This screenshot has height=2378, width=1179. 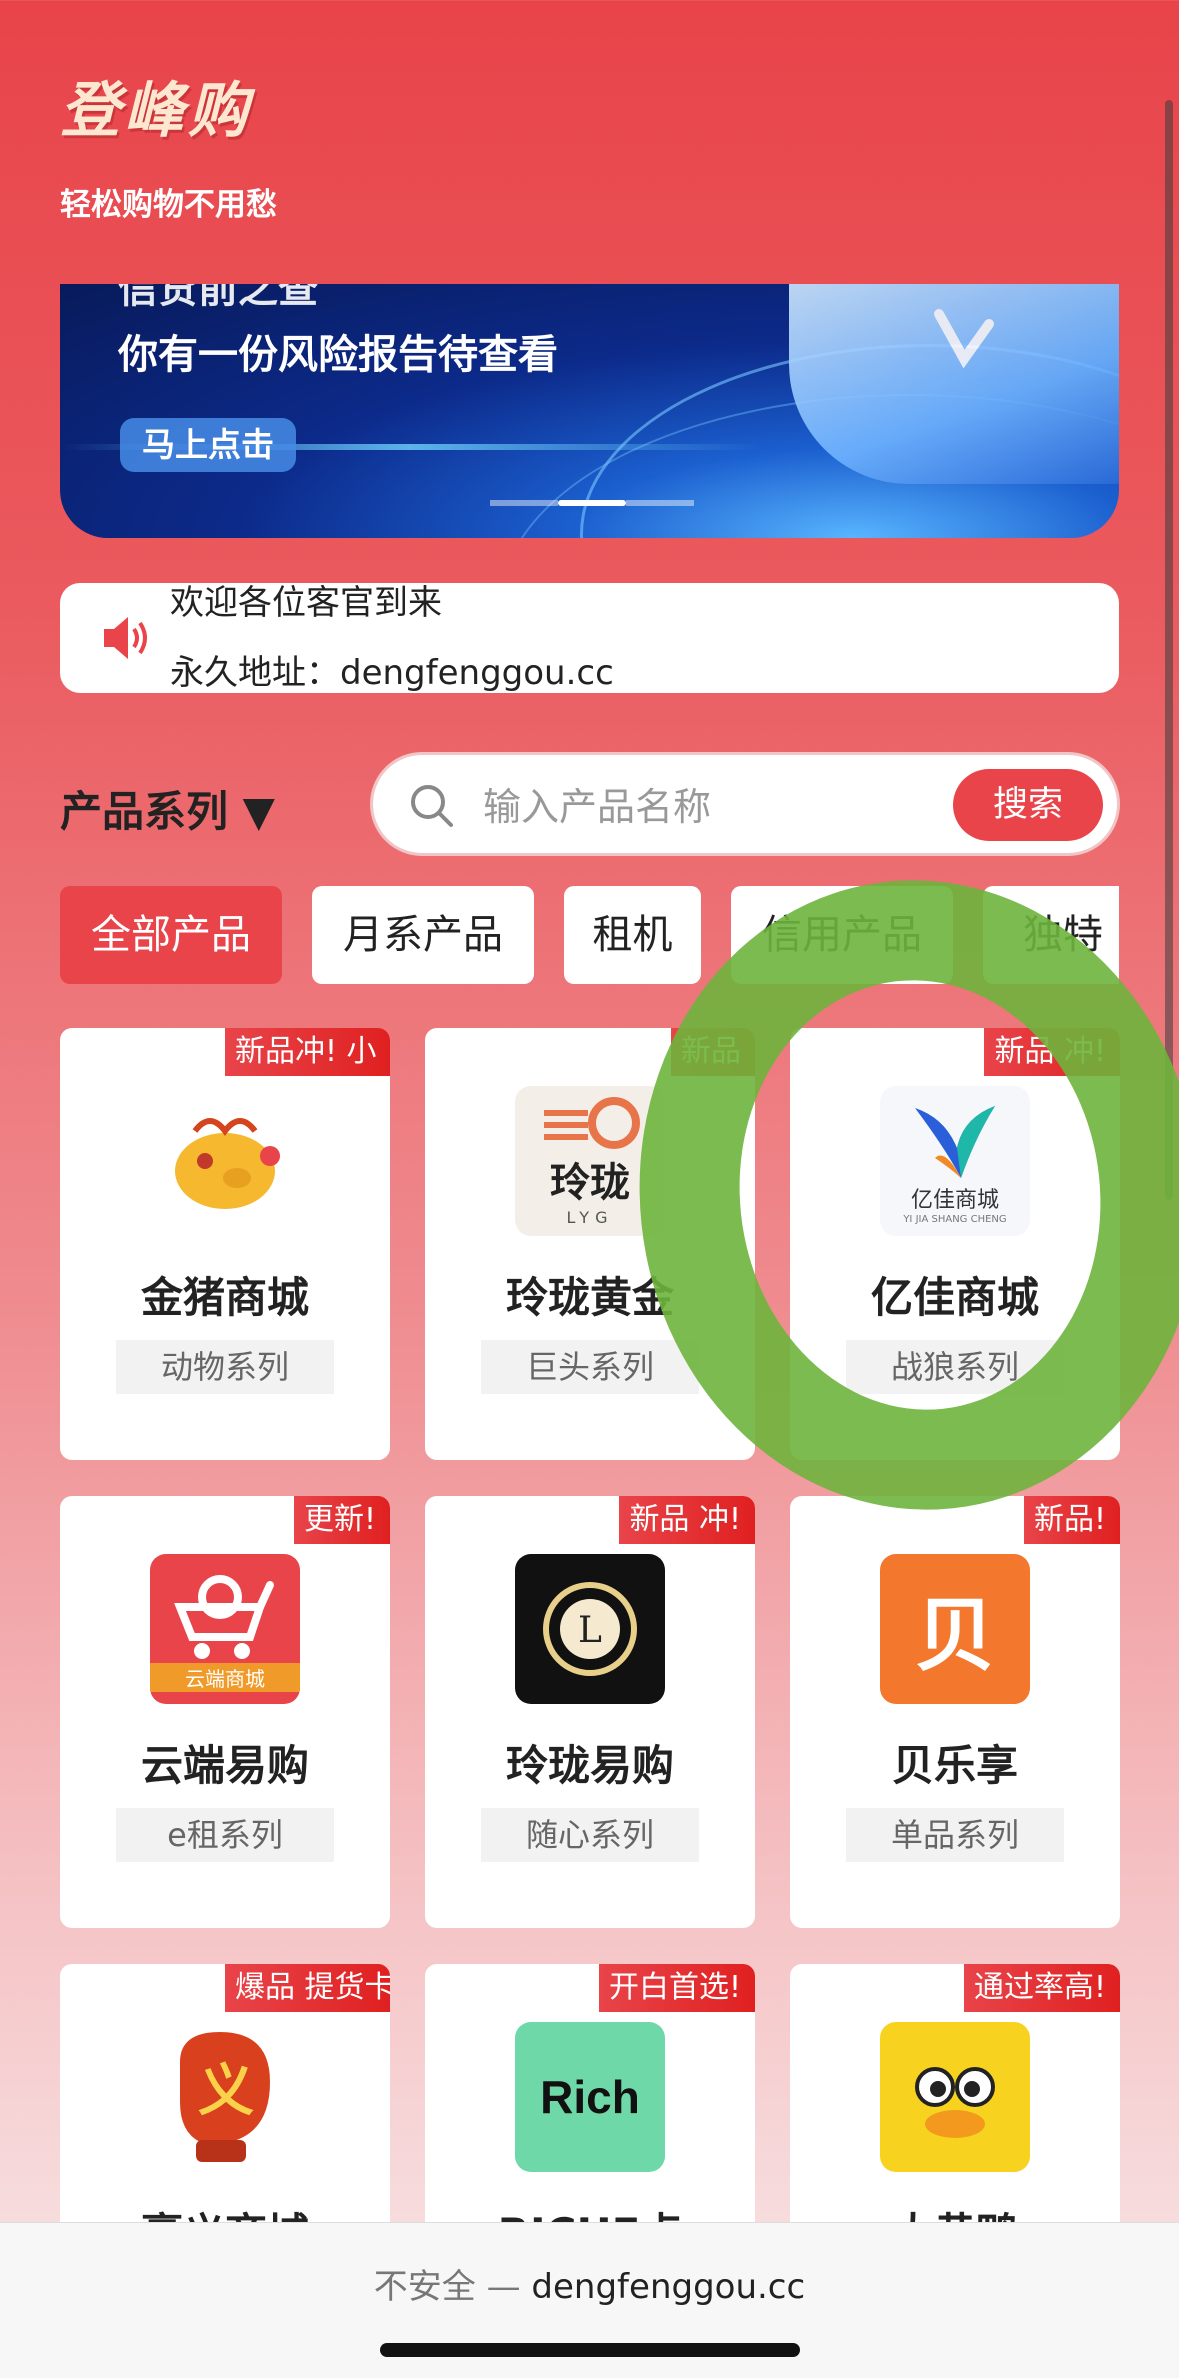 What do you see at coordinates (432, 808) in the screenshot?
I see `search-icon` at bounding box center [432, 808].